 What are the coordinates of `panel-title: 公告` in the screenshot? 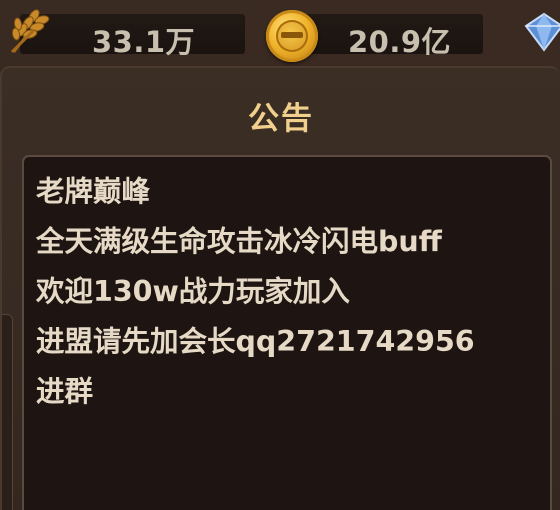 It's located at (281, 119).